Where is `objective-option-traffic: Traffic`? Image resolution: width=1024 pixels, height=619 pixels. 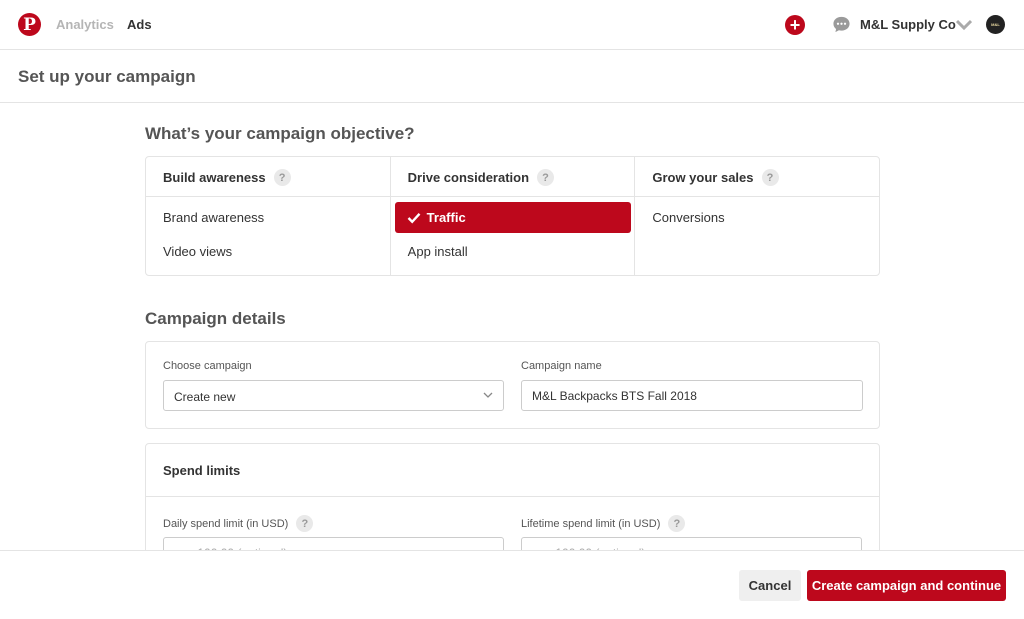 objective-option-traffic: Traffic is located at coordinates (512, 217).